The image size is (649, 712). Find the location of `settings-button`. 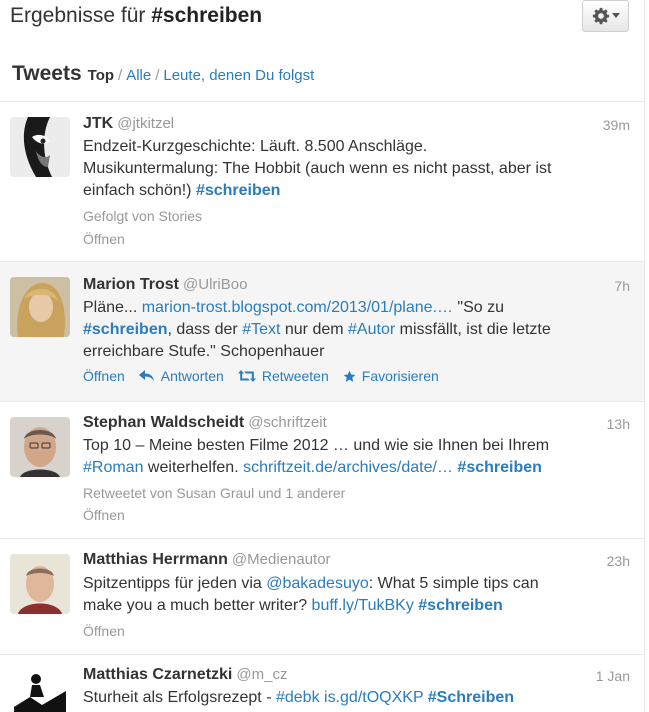

settings-button is located at coordinates (605, 16).